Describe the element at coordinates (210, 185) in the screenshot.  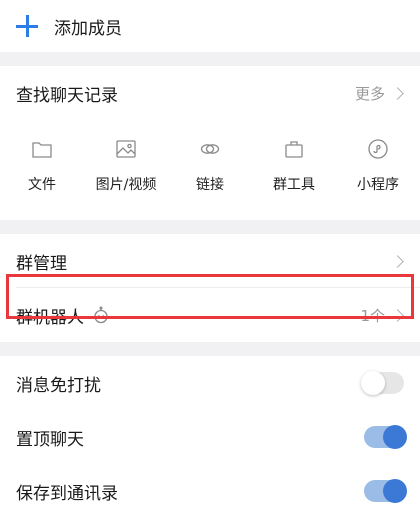
I see `category-label: 链接` at that location.